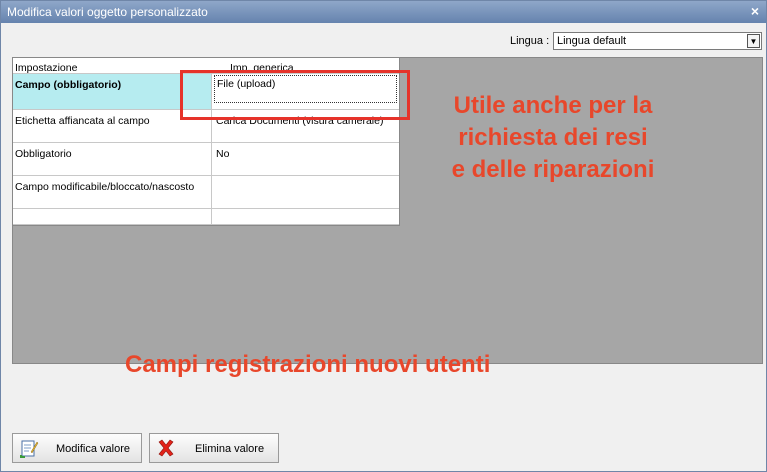 Image resolution: width=767 pixels, height=472 pixels. What do you see at coordinates (295, 95) in the screenshot?
I see `highlight-box` at bounding box center [295, 95].